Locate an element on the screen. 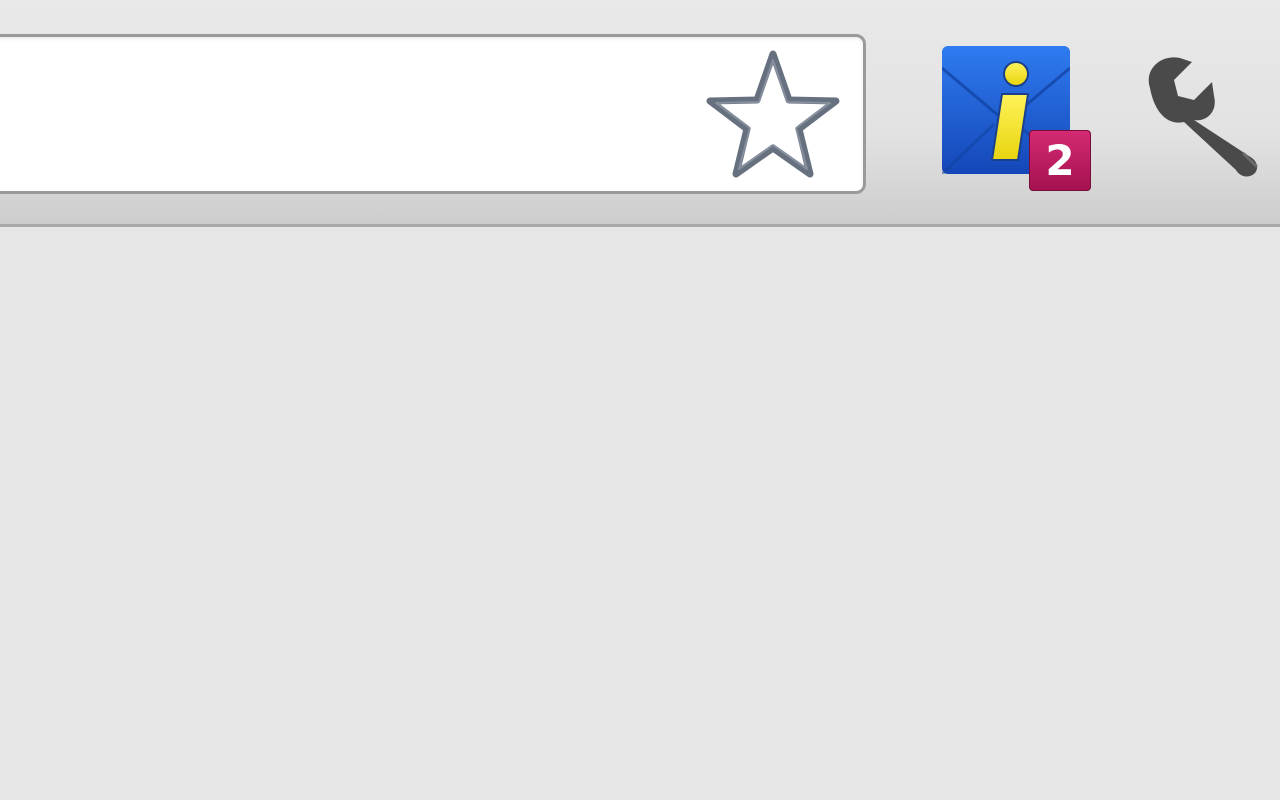 Image resolution: width=1280 pixels, height=800 pixels. extension-button: 2 is located at coordinates (1017, 118).